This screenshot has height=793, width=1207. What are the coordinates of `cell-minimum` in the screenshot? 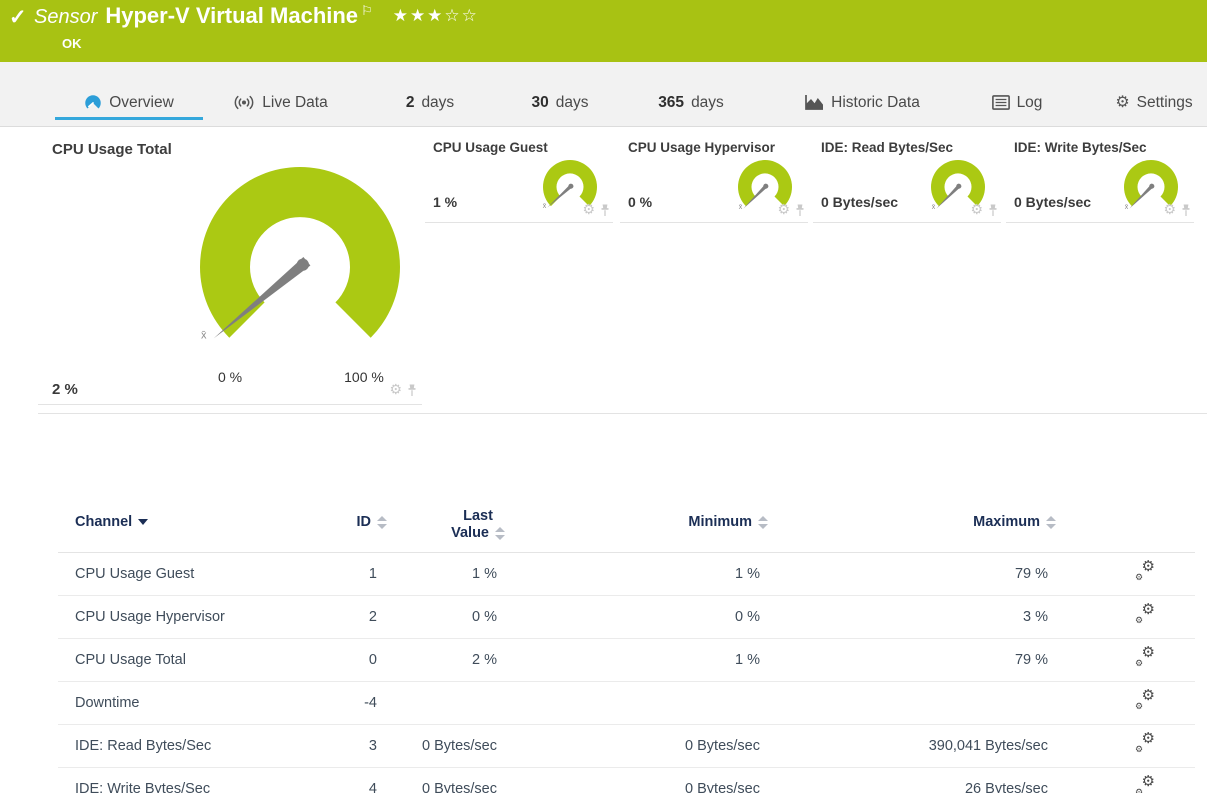 It's located at (636, 703).